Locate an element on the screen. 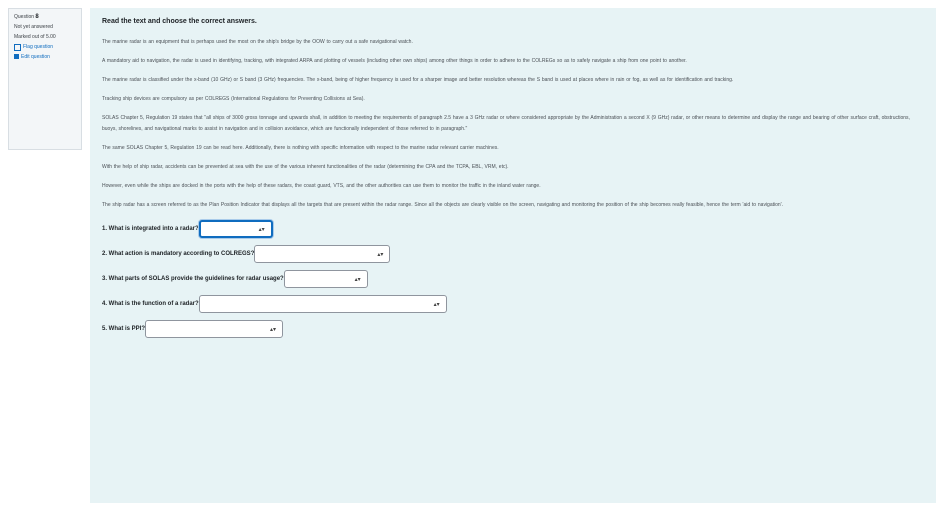 Image resolution: width=942 pixels, height=507 pixels. question-1-label: 1. What is integrated into a radar? is located at coordinates (150, 229).